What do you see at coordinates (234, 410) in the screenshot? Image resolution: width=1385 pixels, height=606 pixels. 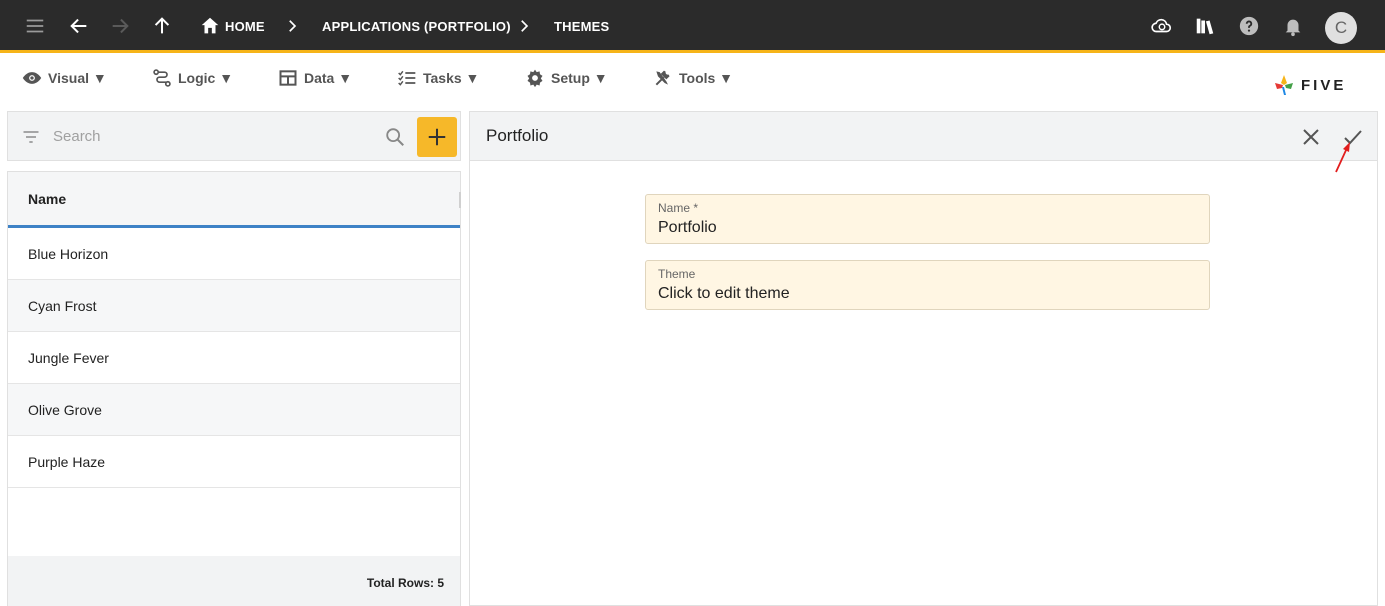 I see `list-item: Olive Grove` at bounding box center [234, 410].